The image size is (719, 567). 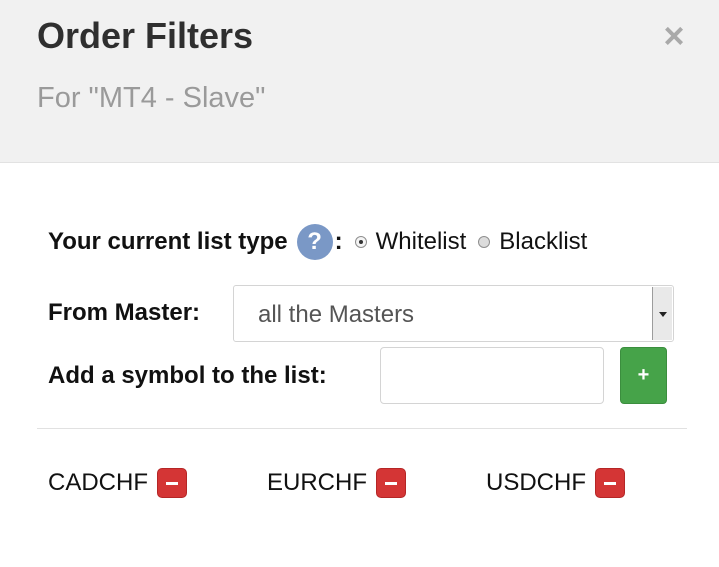 What do you see at coordinates (145, 35) in the screenshot?
I see `modal-title: Order Filters` at bounding box center [145, 35].